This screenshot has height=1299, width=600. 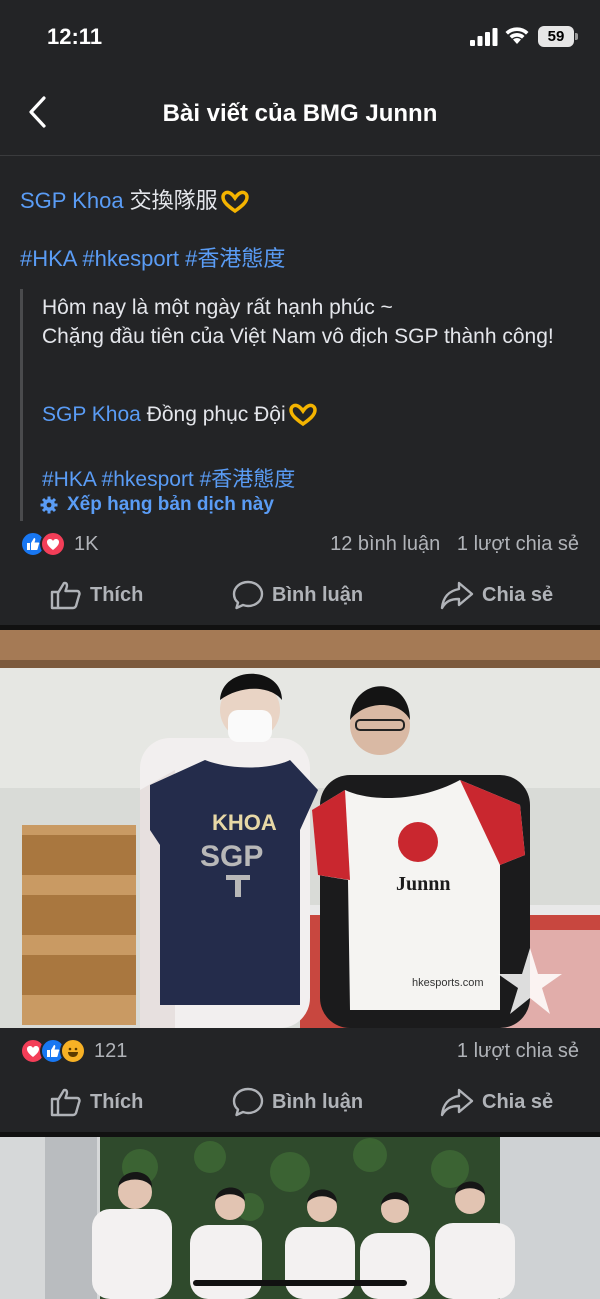 What do you see at coordinates (496, 1102) in the screenshot?
I see `photo-share-button: Chia sẻ` at bounding box center [496, 1102].